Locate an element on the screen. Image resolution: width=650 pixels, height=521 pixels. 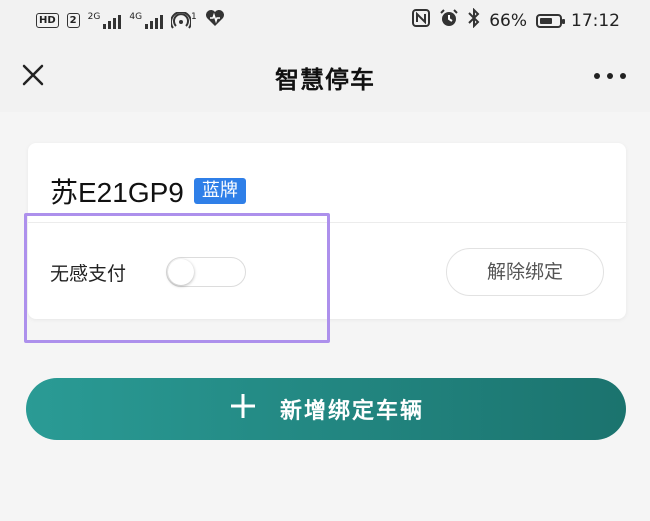
hd-badge: HD is located at coordinates (47, 20).